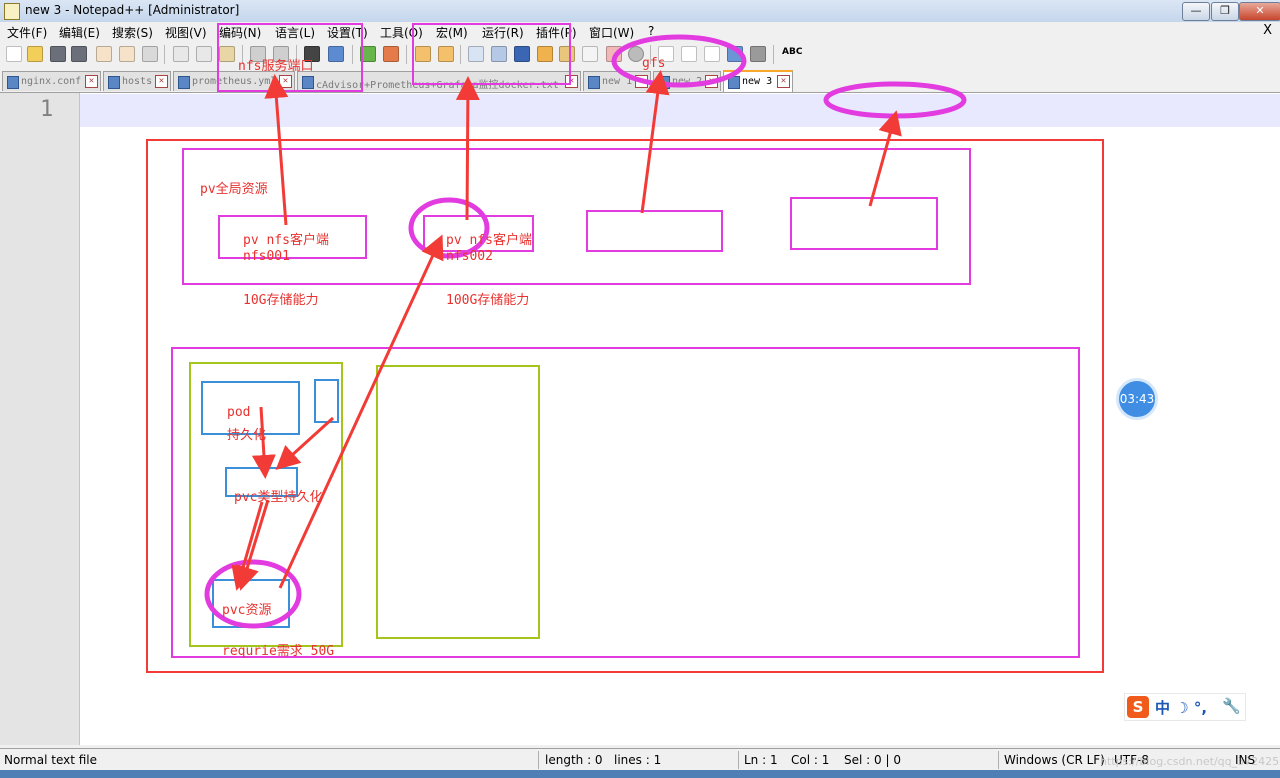 The height and width of the screenshot is (778, 1280). Describe the element at coordinates (132, 10) in the screenshot. I see `window-title: new 3 - Notepad++ [Administrator]` at that location.